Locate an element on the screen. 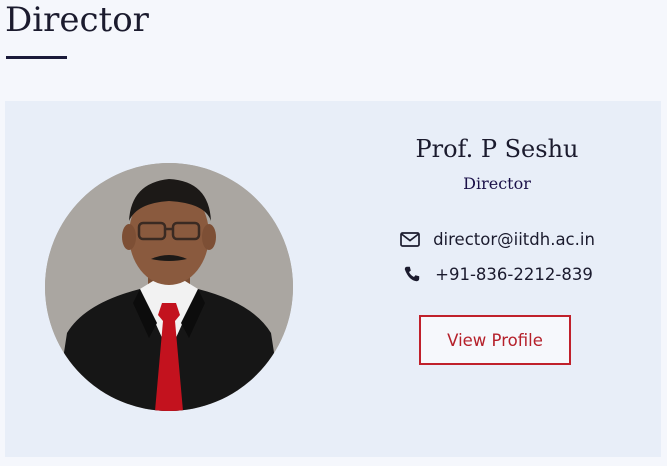 The height and width of the screenshot is (466, 667). envelope-icon is located at coordinates (410, 239).